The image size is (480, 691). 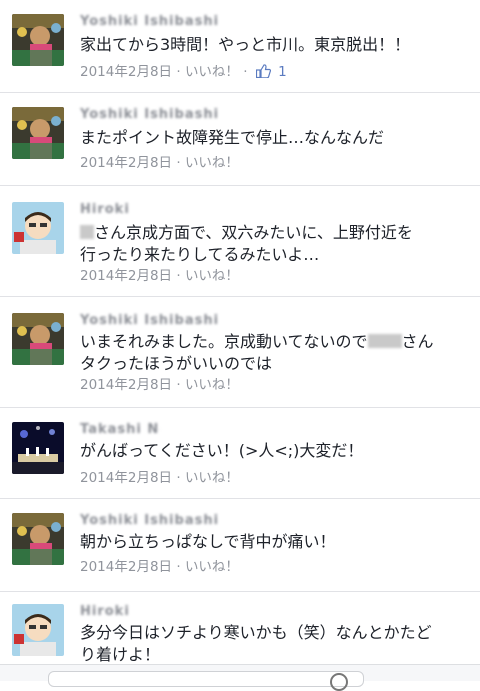 I want to click on comment-input-bar, so click(x=240, y=677).